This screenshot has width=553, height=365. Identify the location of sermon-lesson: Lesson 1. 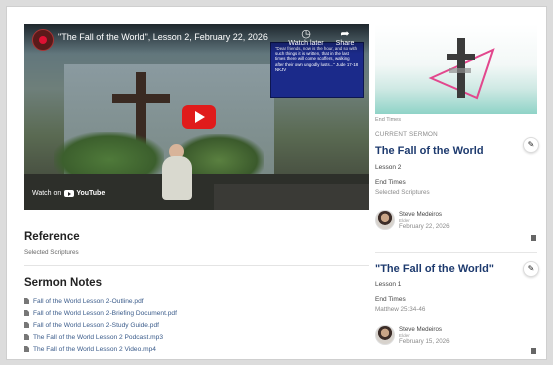
(388, 284).